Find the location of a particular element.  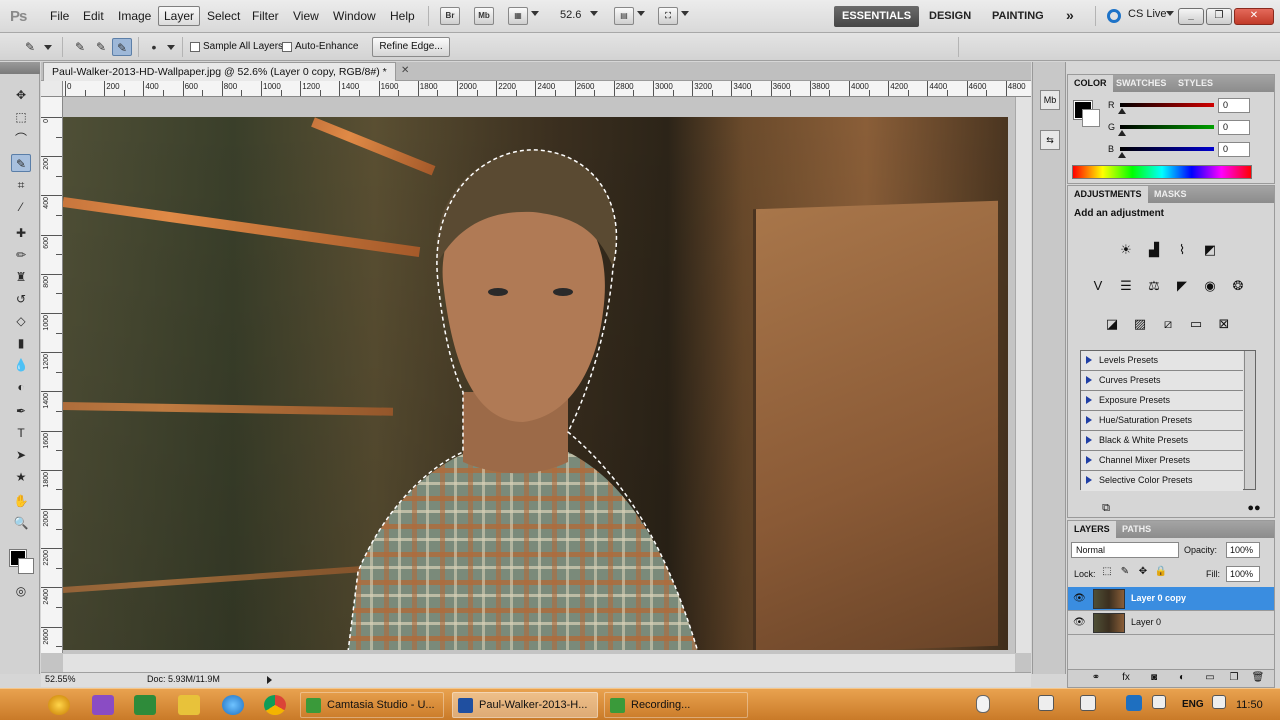

value-g: 0 is located at coordinates (1234, 127).